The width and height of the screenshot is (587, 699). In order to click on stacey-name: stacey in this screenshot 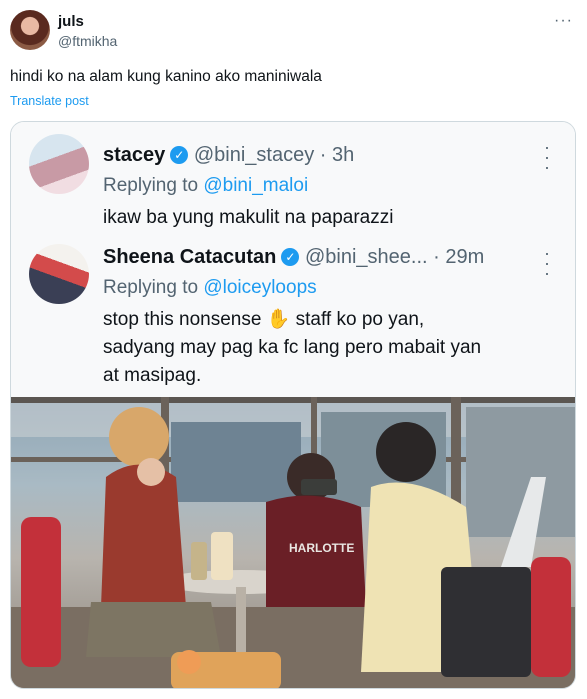, I will do `click(134, 155)`.